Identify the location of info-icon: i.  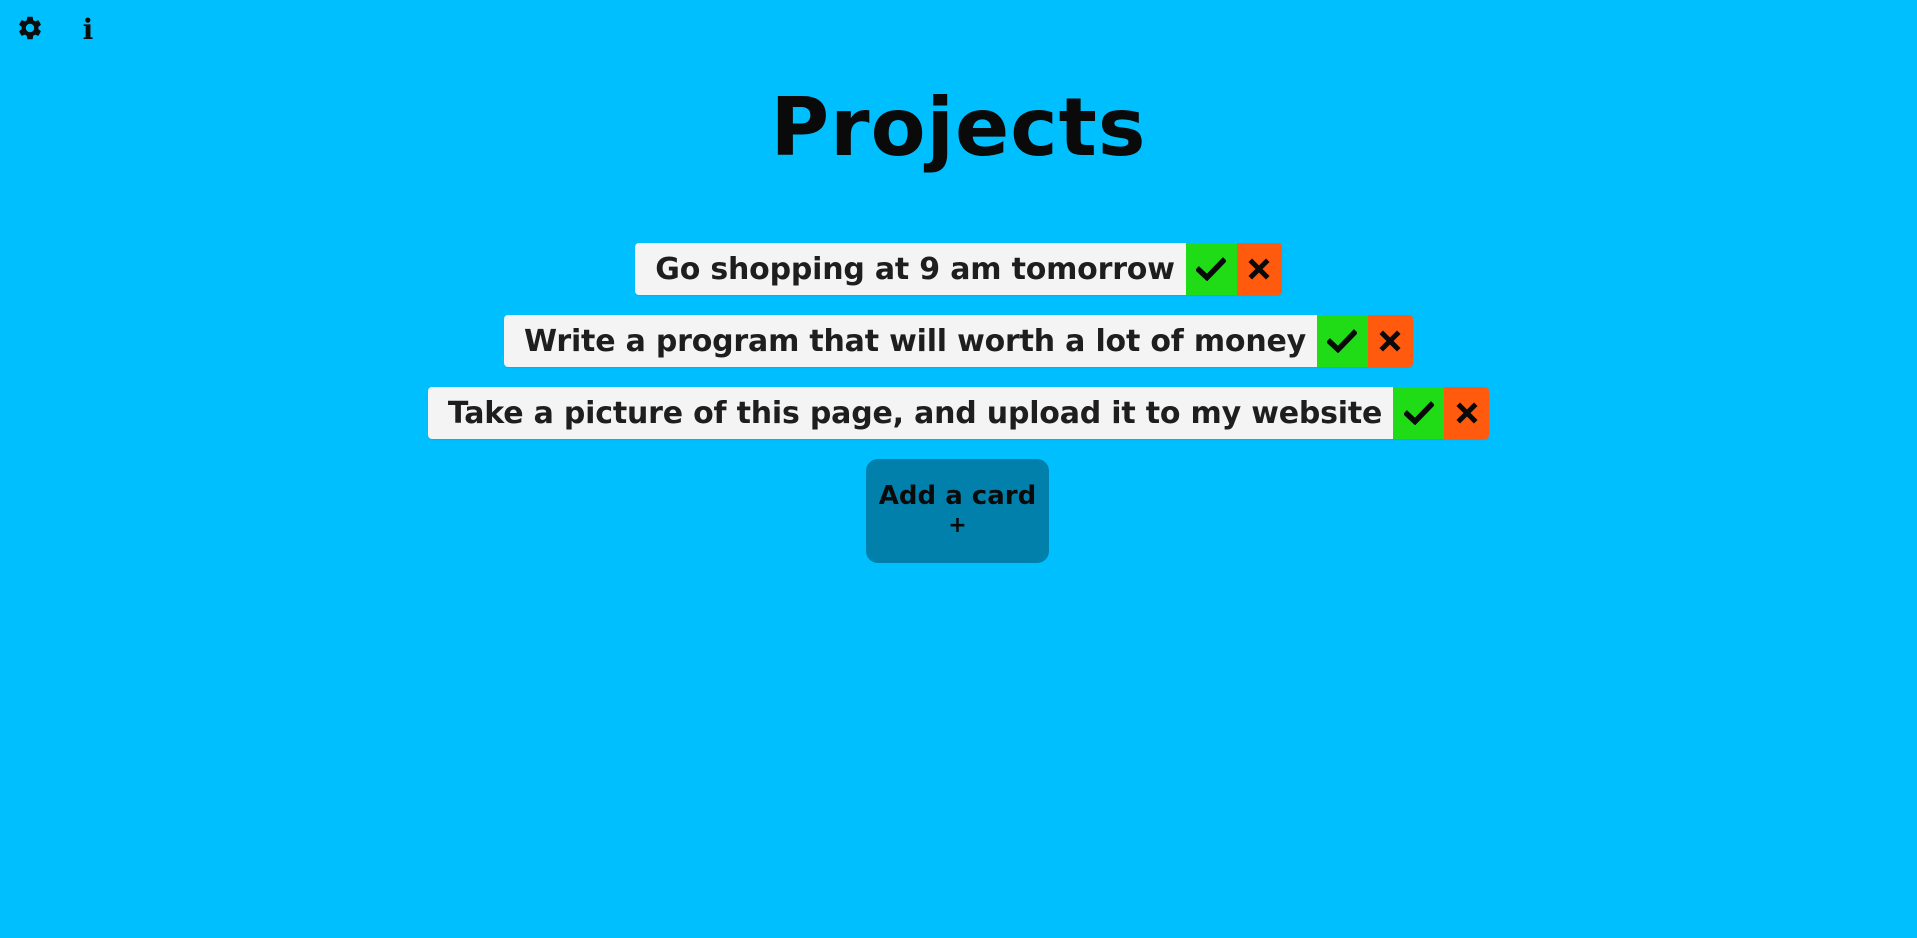
(88, 29).